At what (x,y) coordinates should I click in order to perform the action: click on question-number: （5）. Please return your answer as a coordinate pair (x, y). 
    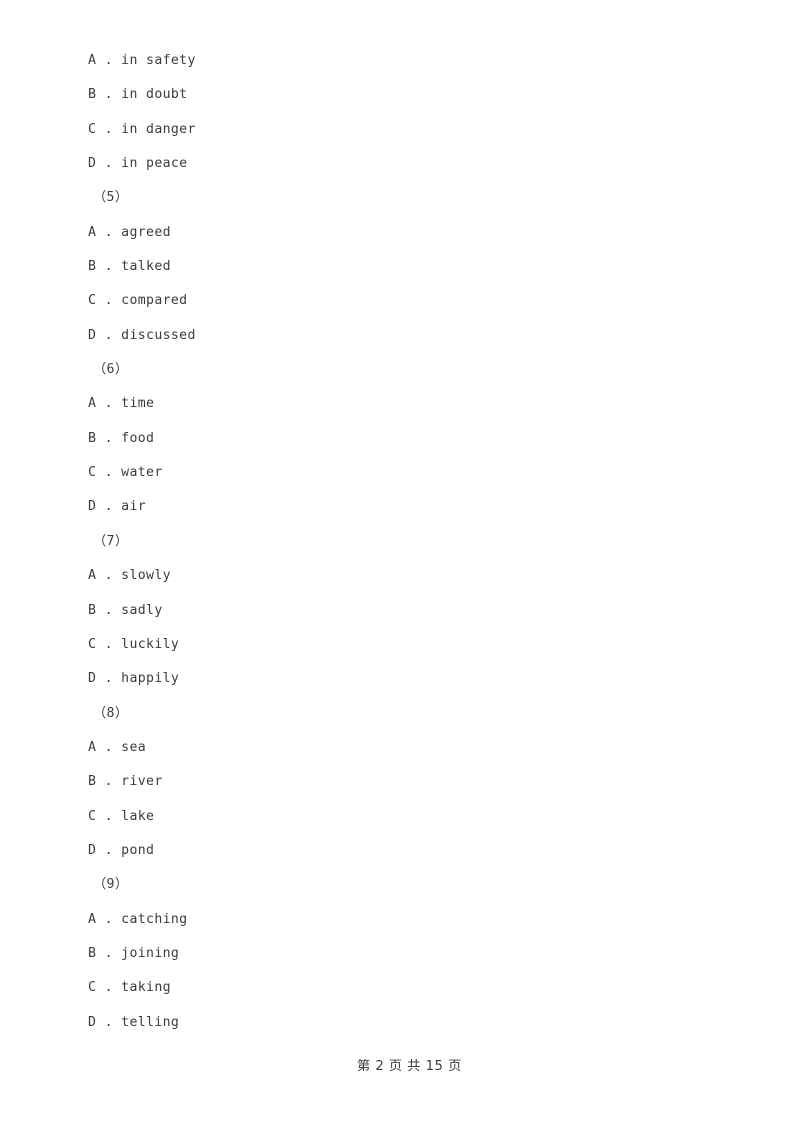
    Looking at the image, I should click on (111, 198).